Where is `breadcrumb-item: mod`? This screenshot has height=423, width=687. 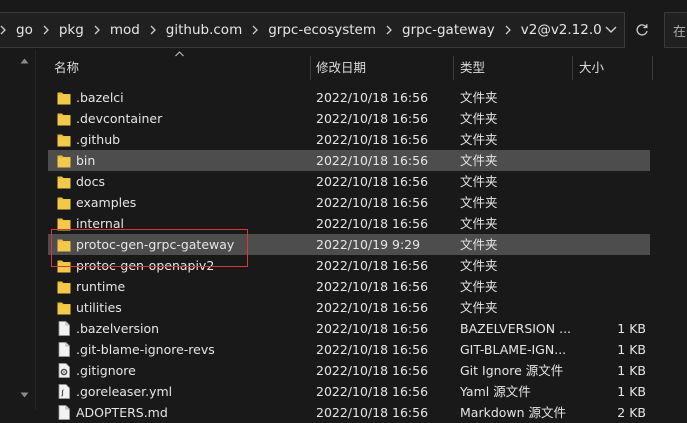 breadcrumb-item: mod is located at coordinates (125, 30).